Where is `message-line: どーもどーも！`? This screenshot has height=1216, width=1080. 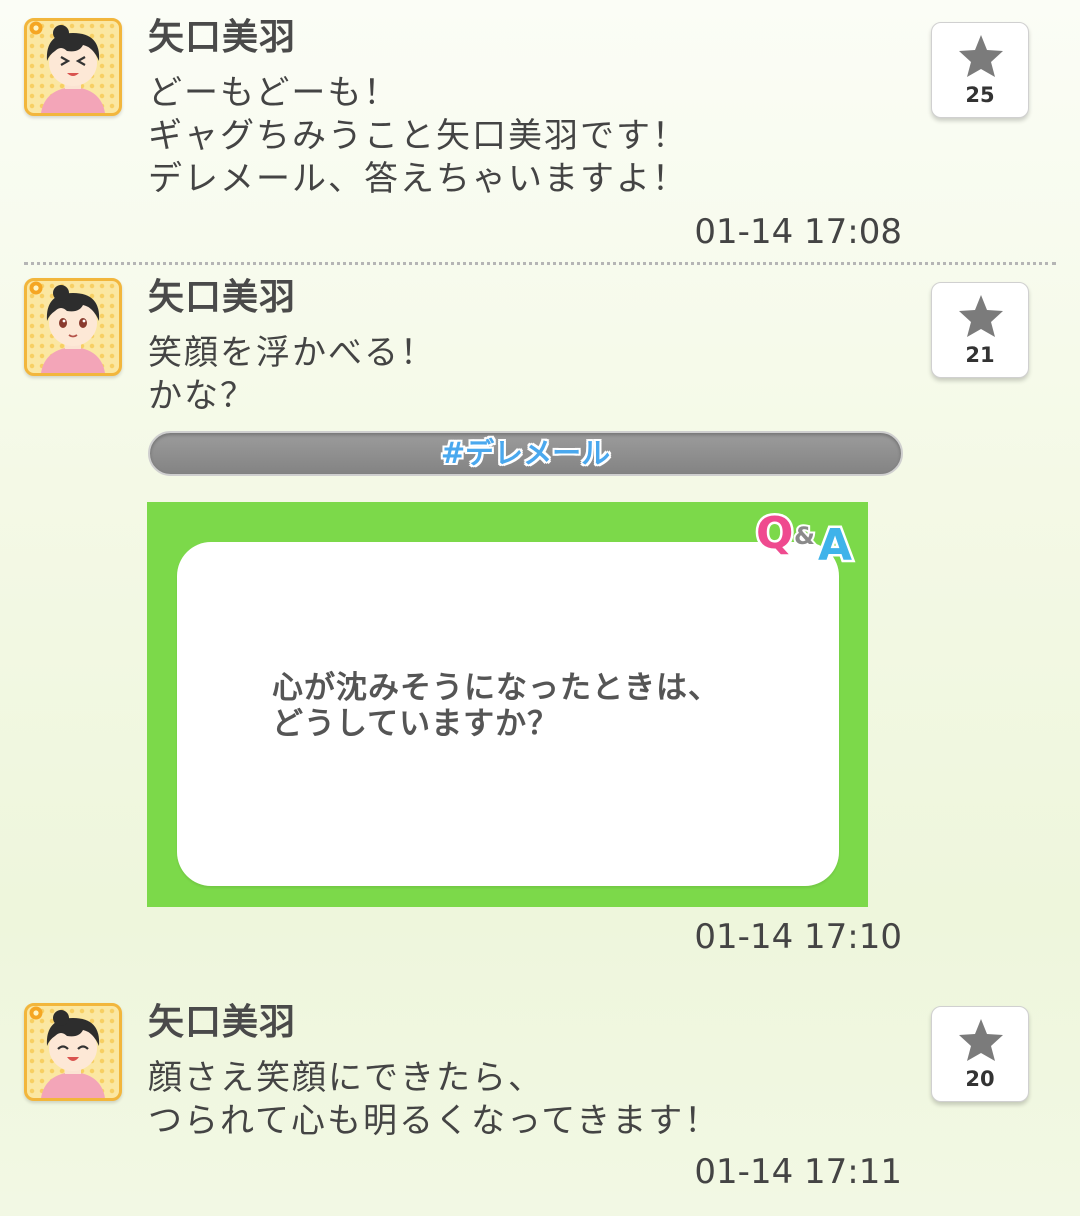
message-line: どーもどーも！ is located at coordinates (274, 93).